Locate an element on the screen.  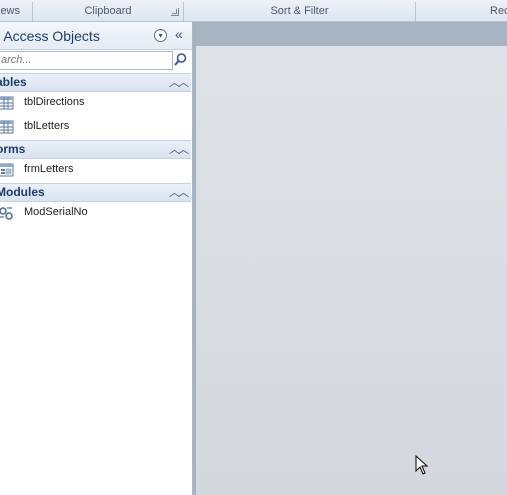
ribbon-group-records: Rec is located at coordinates (498, 11).